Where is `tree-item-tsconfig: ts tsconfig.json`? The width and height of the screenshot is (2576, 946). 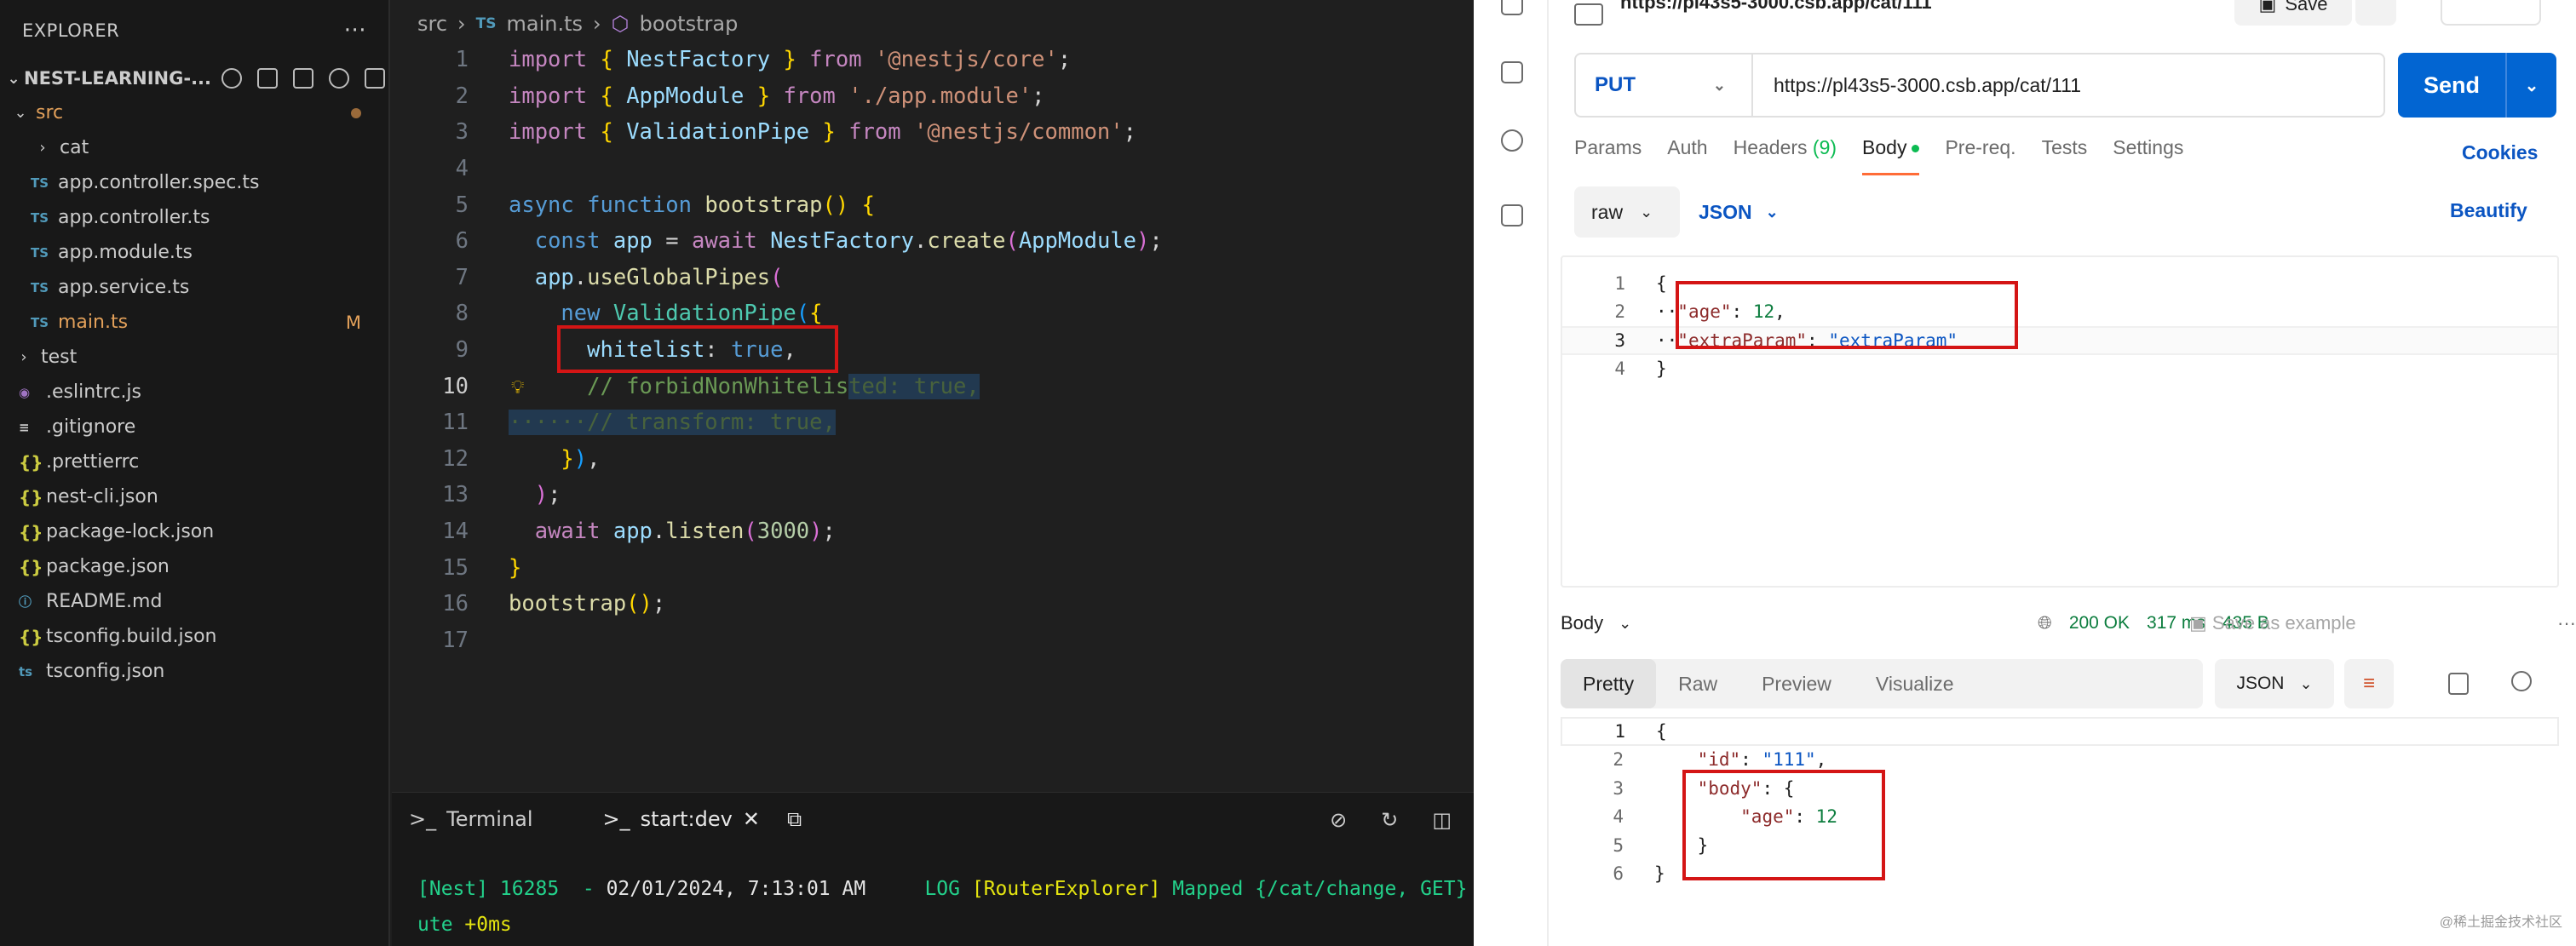
tree-item-tsconfig: ts tsconfig.json is located at coordinates (194, 671).